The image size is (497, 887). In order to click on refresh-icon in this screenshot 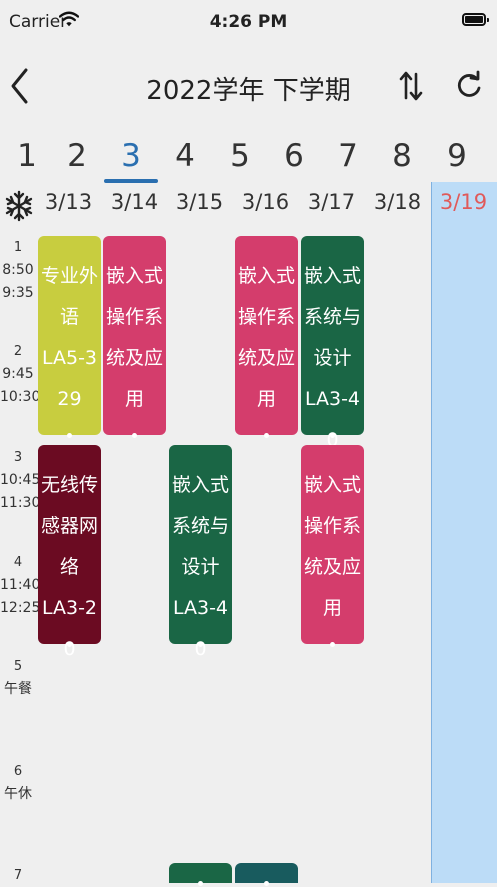, I will do `click(469, 86)`.